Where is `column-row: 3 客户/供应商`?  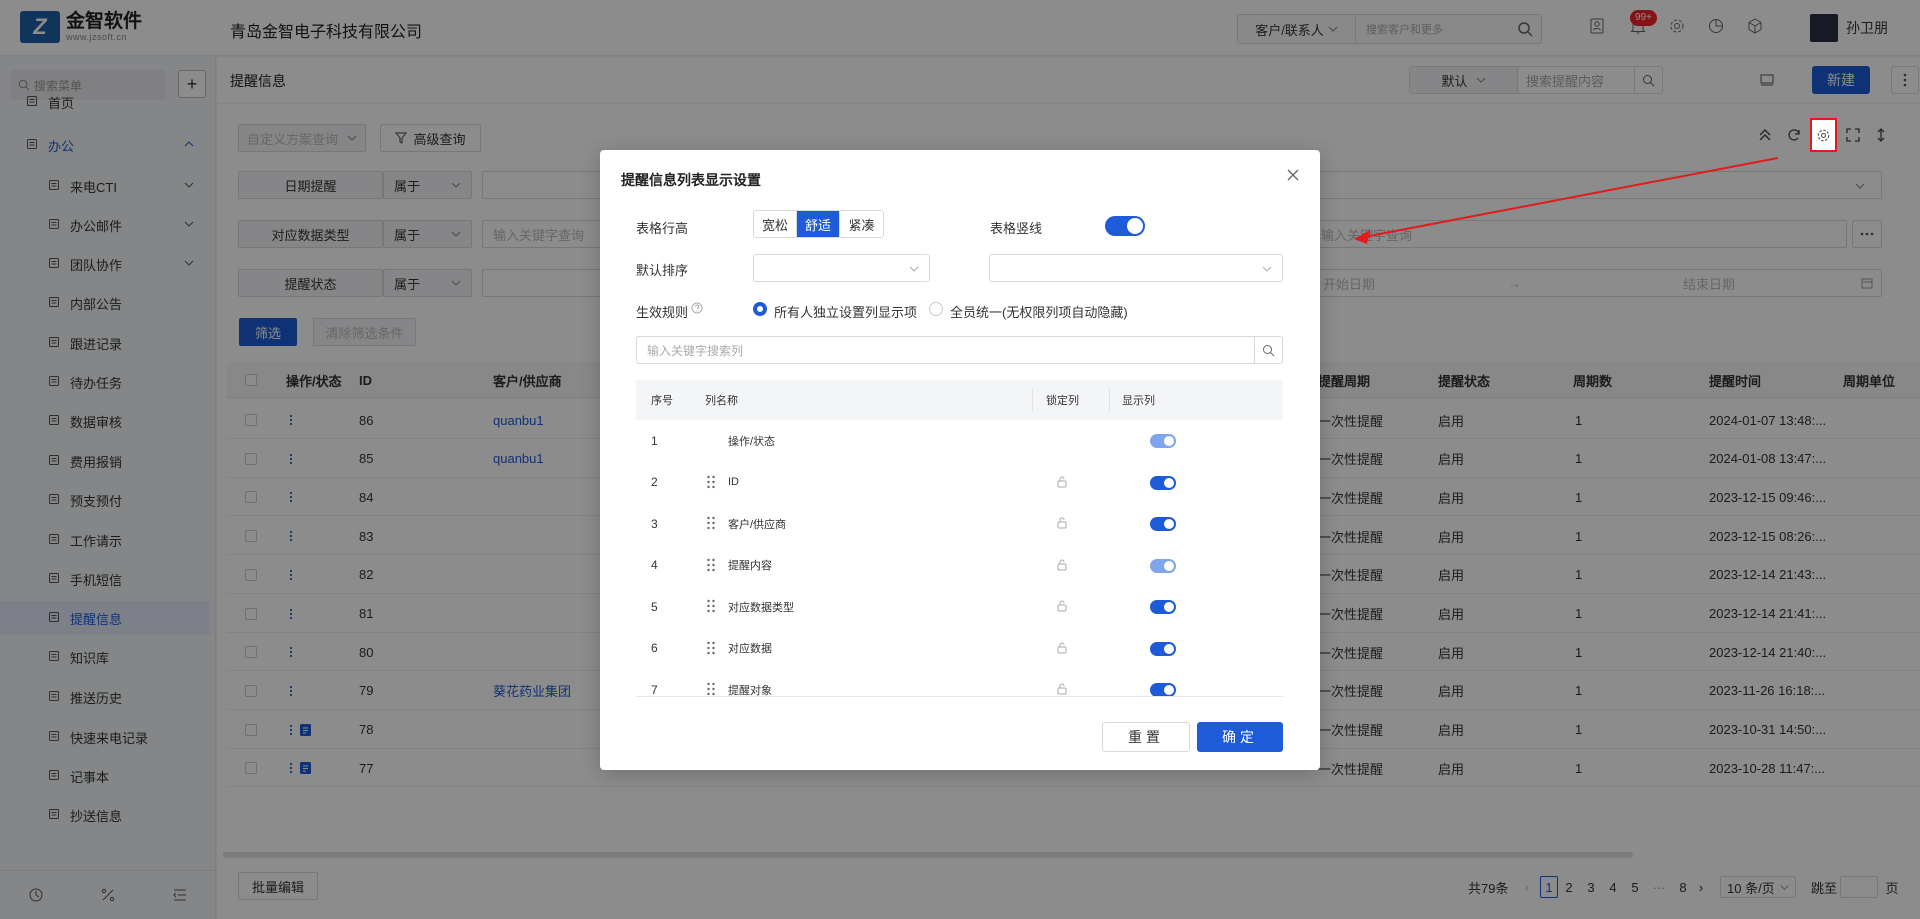
column-row: 3 客户/供应商 is located at coordinates (959, 523).